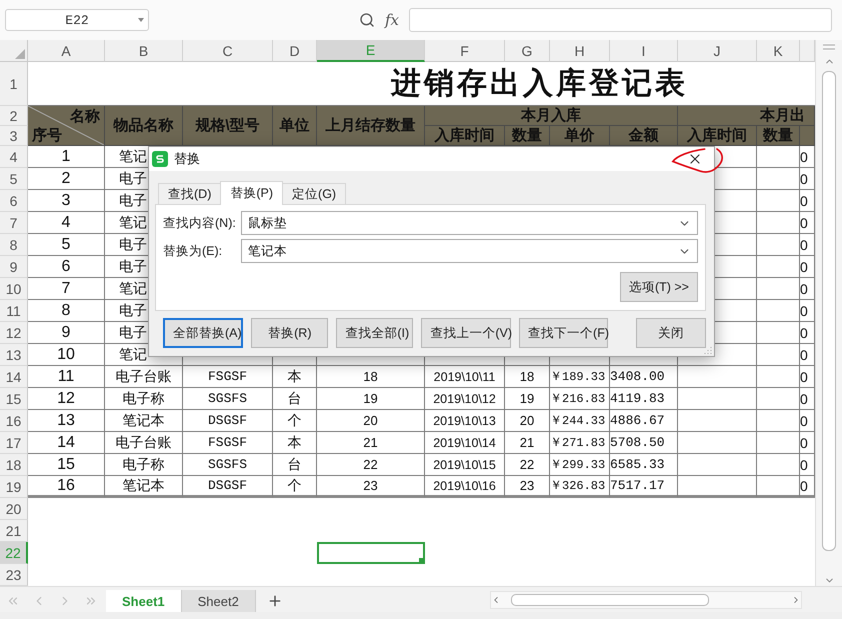 This screenshot has height=619, width=842. I want to click on column-header: I, so click(644, 51).